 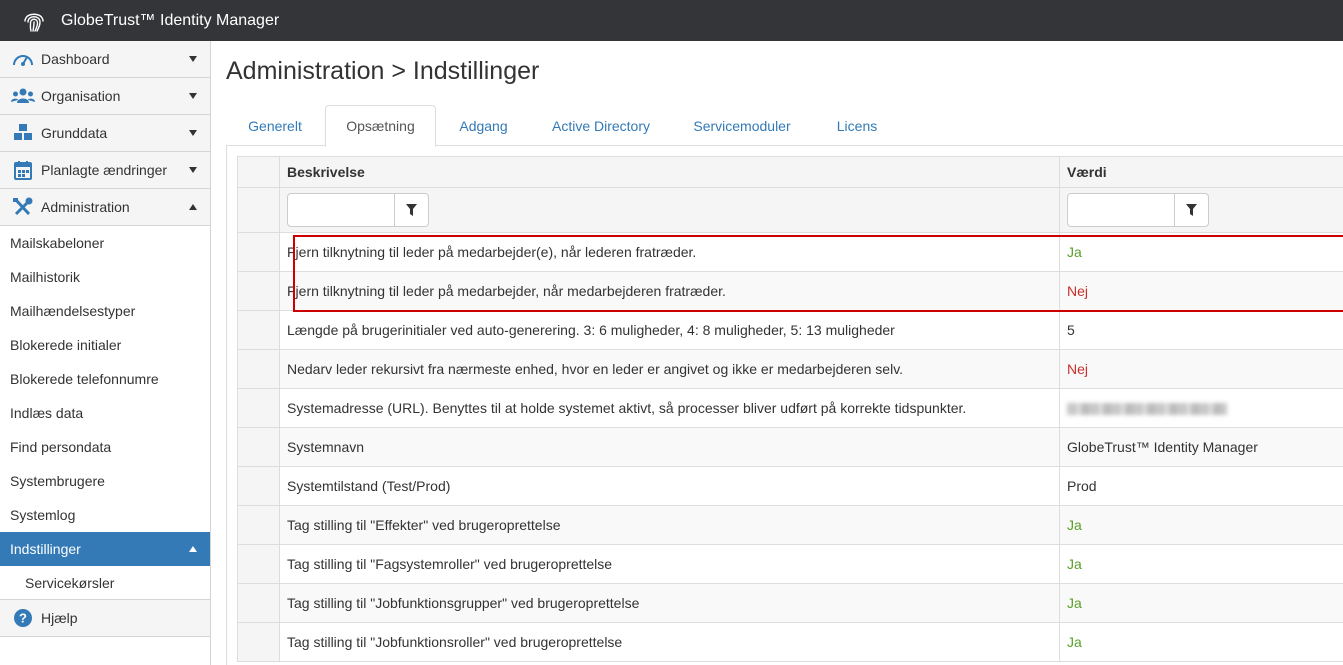 What do you see at coordinates (258, 172) in the screenshot?
I see `table-header-blank` at bounding box center [258, 172].